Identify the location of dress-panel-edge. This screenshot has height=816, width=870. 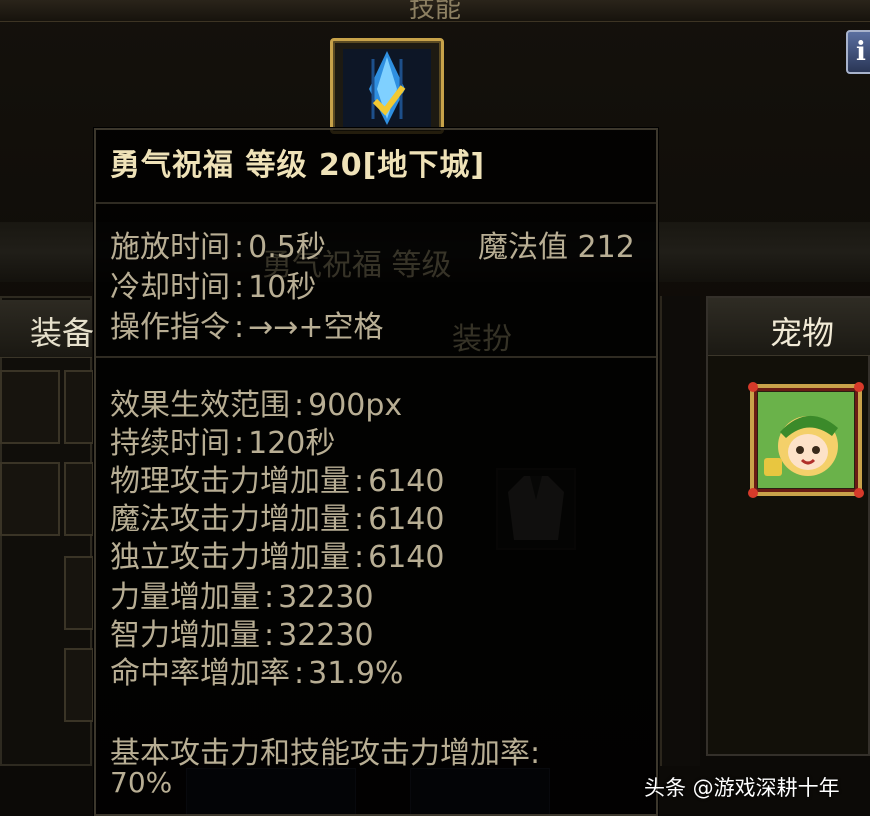
(680, 531).